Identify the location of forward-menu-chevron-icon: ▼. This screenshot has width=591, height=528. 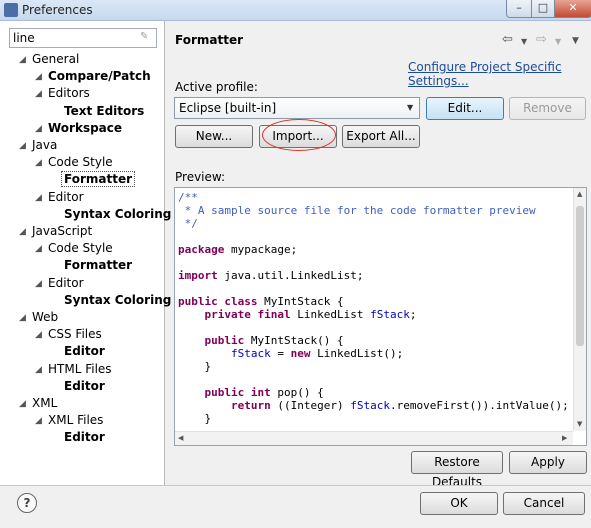
(558, 41).